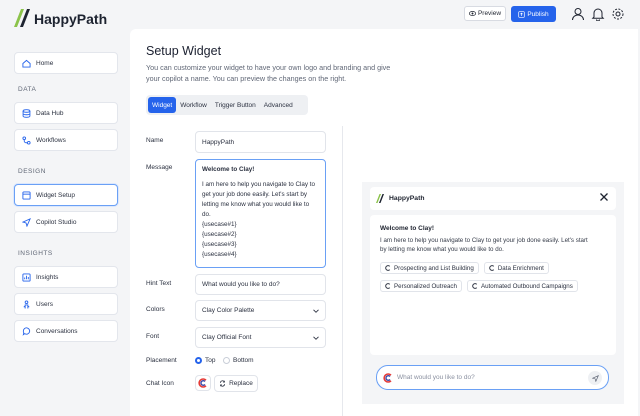  I want to click on hint-text-input: What would you like to do?, so click(260, 284).